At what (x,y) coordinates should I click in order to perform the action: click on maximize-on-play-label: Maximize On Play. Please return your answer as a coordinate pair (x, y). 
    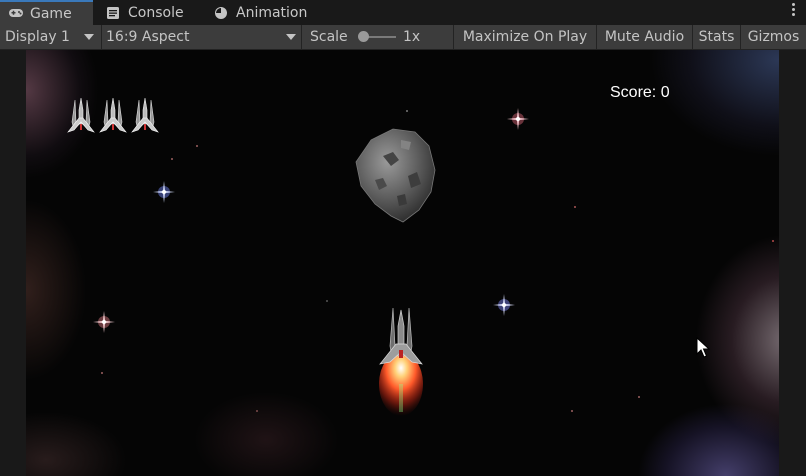
    Looking at the image, I should click on (525, 37).